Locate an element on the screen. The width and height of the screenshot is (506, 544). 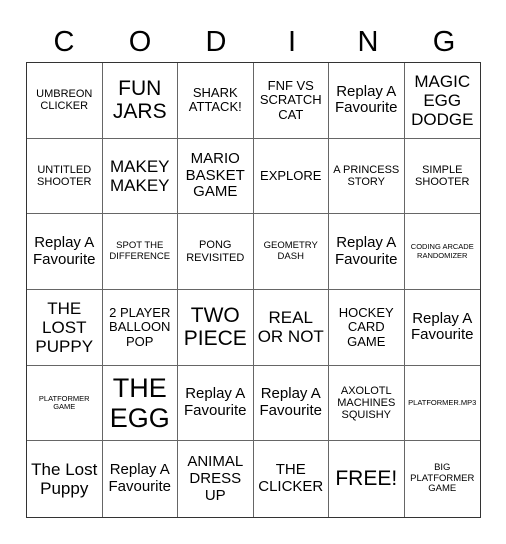
bingo-cell-r5-c3: Replay A Favourite is located at coordinates (216, 403).